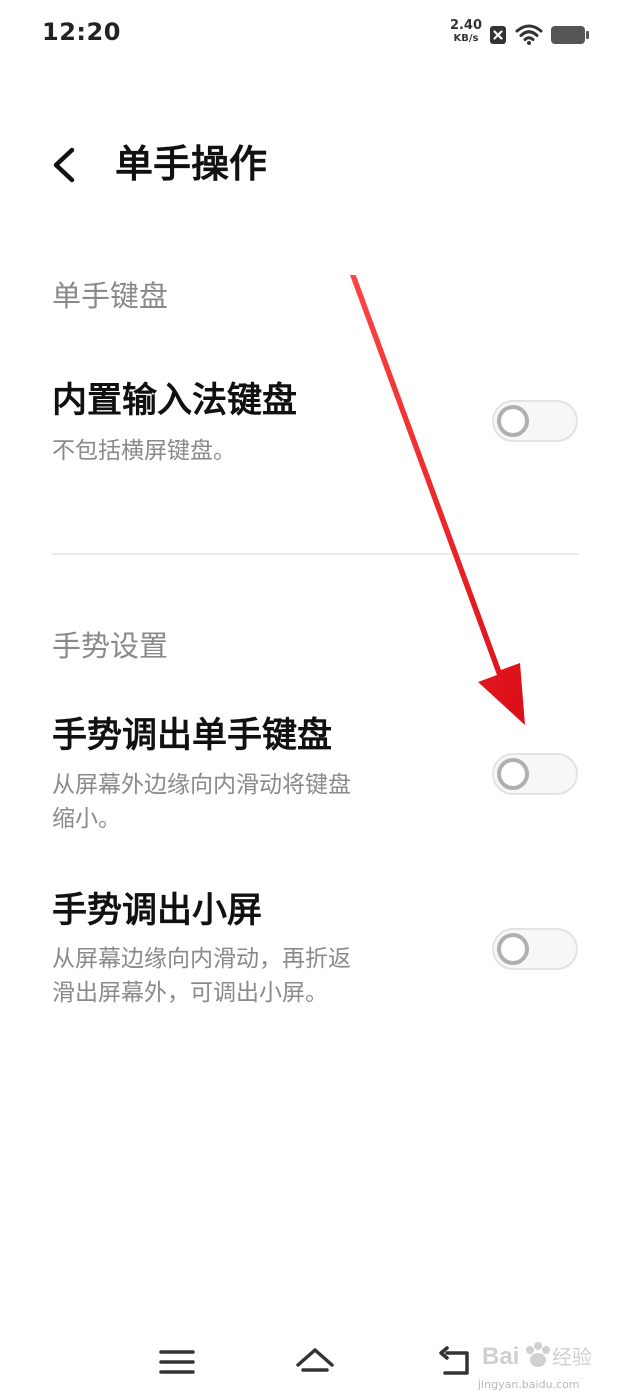 This screenshot has height=1400, width=630. I want to click on menu-icon, so click(177, 1362).